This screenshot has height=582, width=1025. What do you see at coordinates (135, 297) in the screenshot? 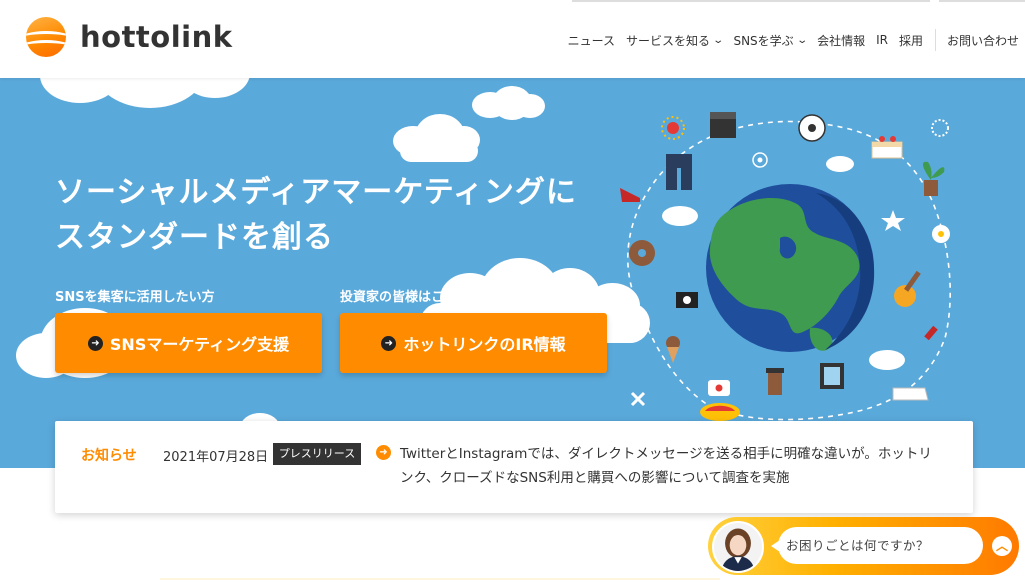
I see `cta-sns-caption: SNSを集客に活用したい方` at bounding box center [135, 297].